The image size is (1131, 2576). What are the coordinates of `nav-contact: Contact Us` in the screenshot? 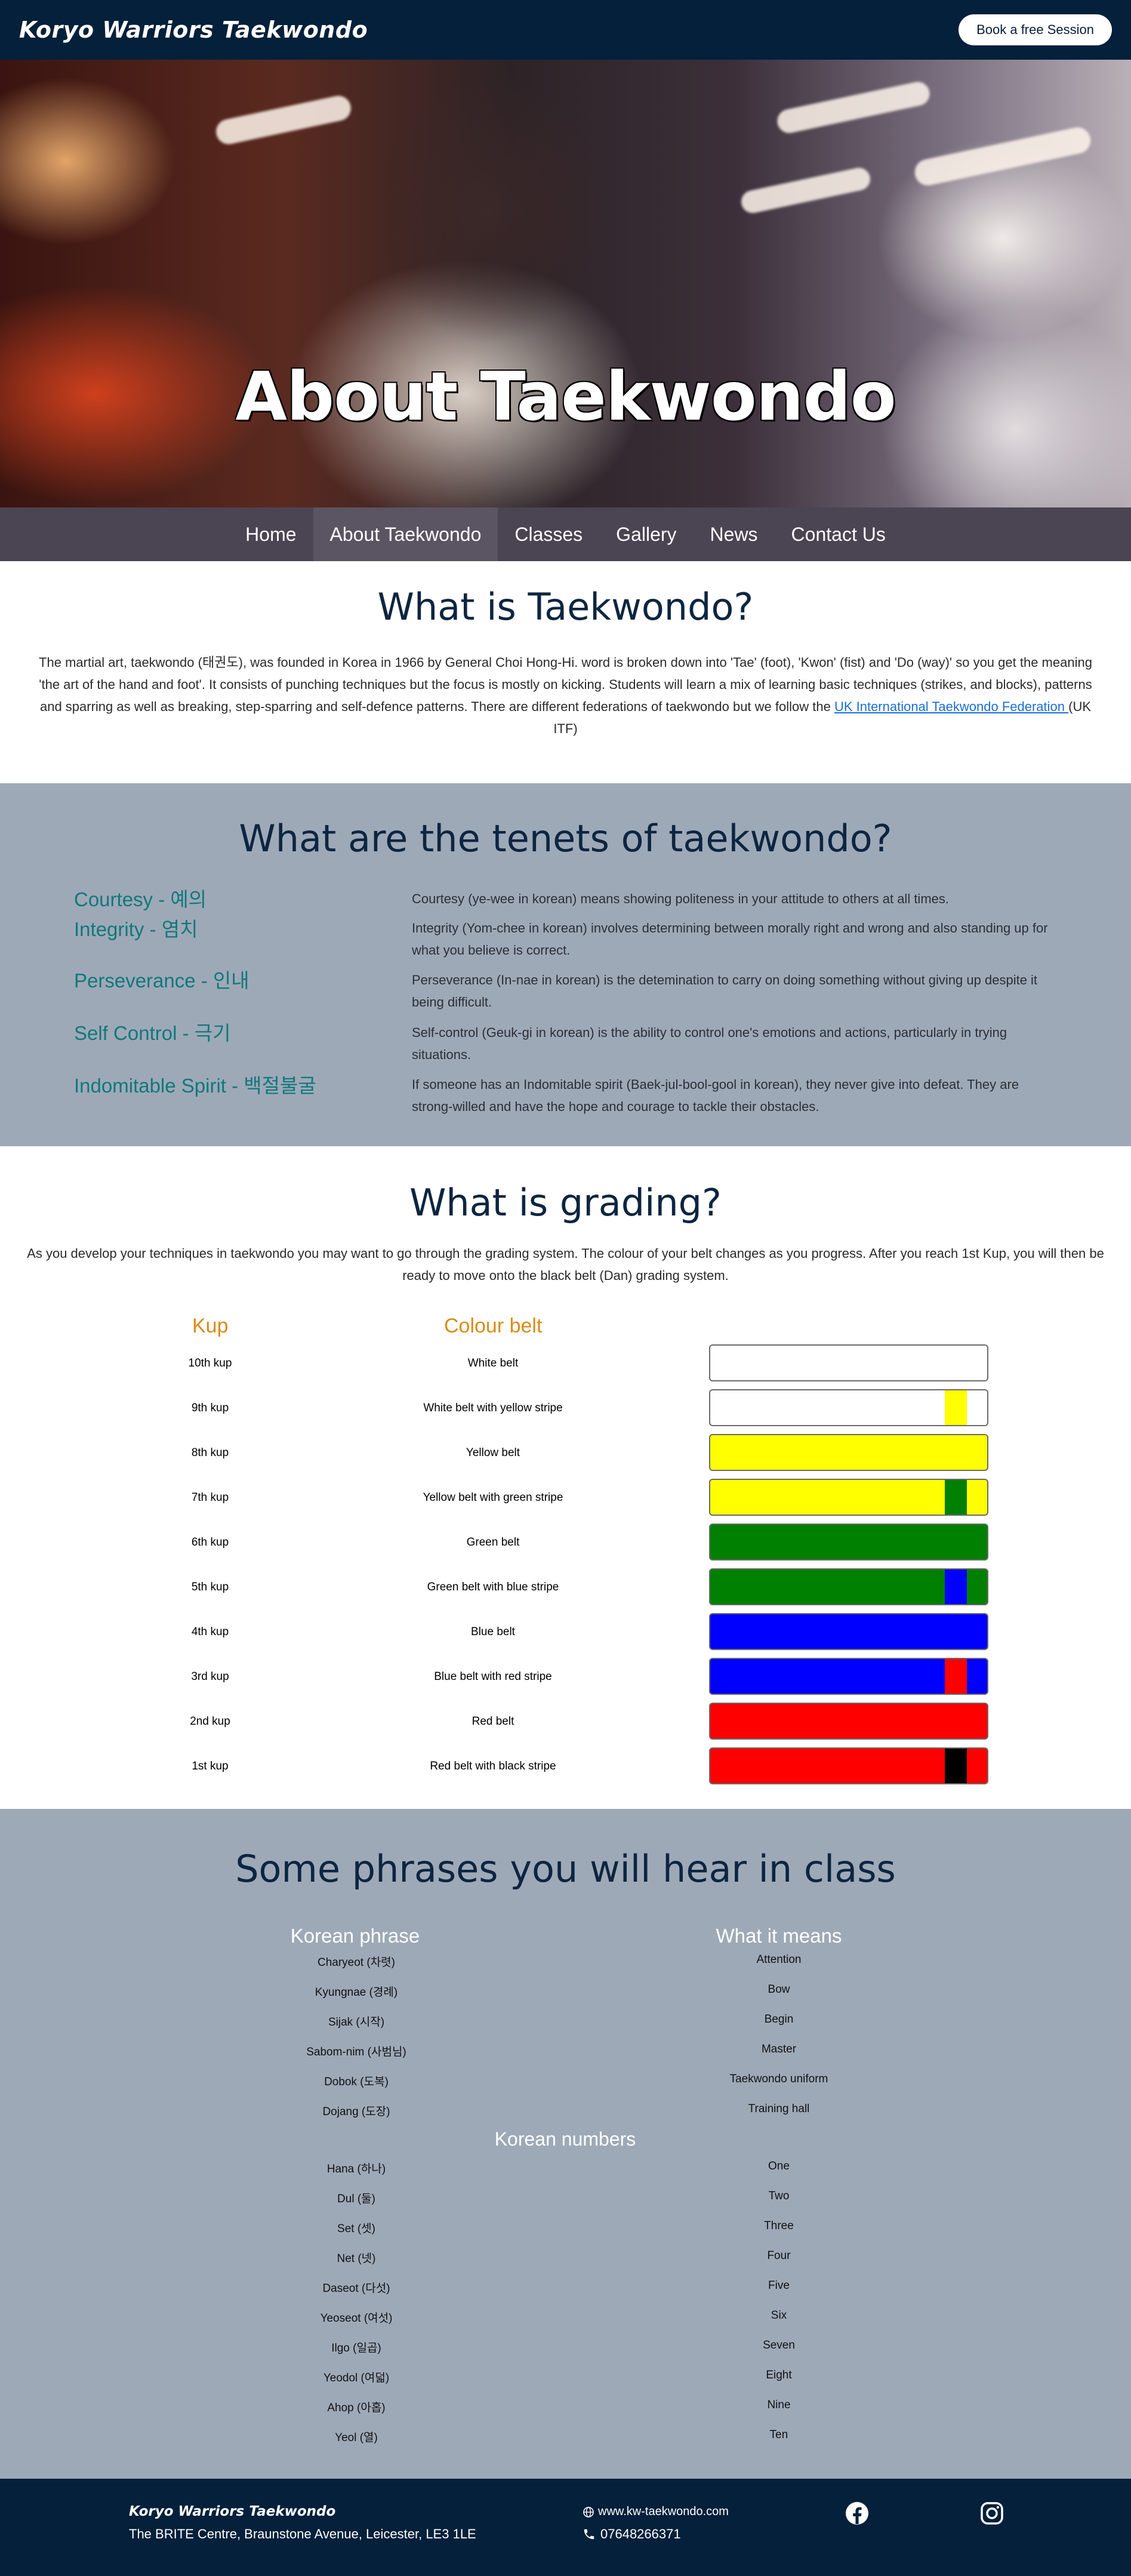 It's located at (838, 534).